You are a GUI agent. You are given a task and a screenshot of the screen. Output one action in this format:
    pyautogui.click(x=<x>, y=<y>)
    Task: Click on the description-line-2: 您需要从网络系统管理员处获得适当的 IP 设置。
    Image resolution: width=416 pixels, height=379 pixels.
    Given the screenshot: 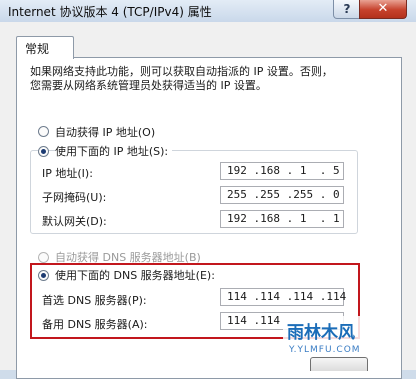 What is the action you would take?
    pyautogui.click(x=148, y=85)
    